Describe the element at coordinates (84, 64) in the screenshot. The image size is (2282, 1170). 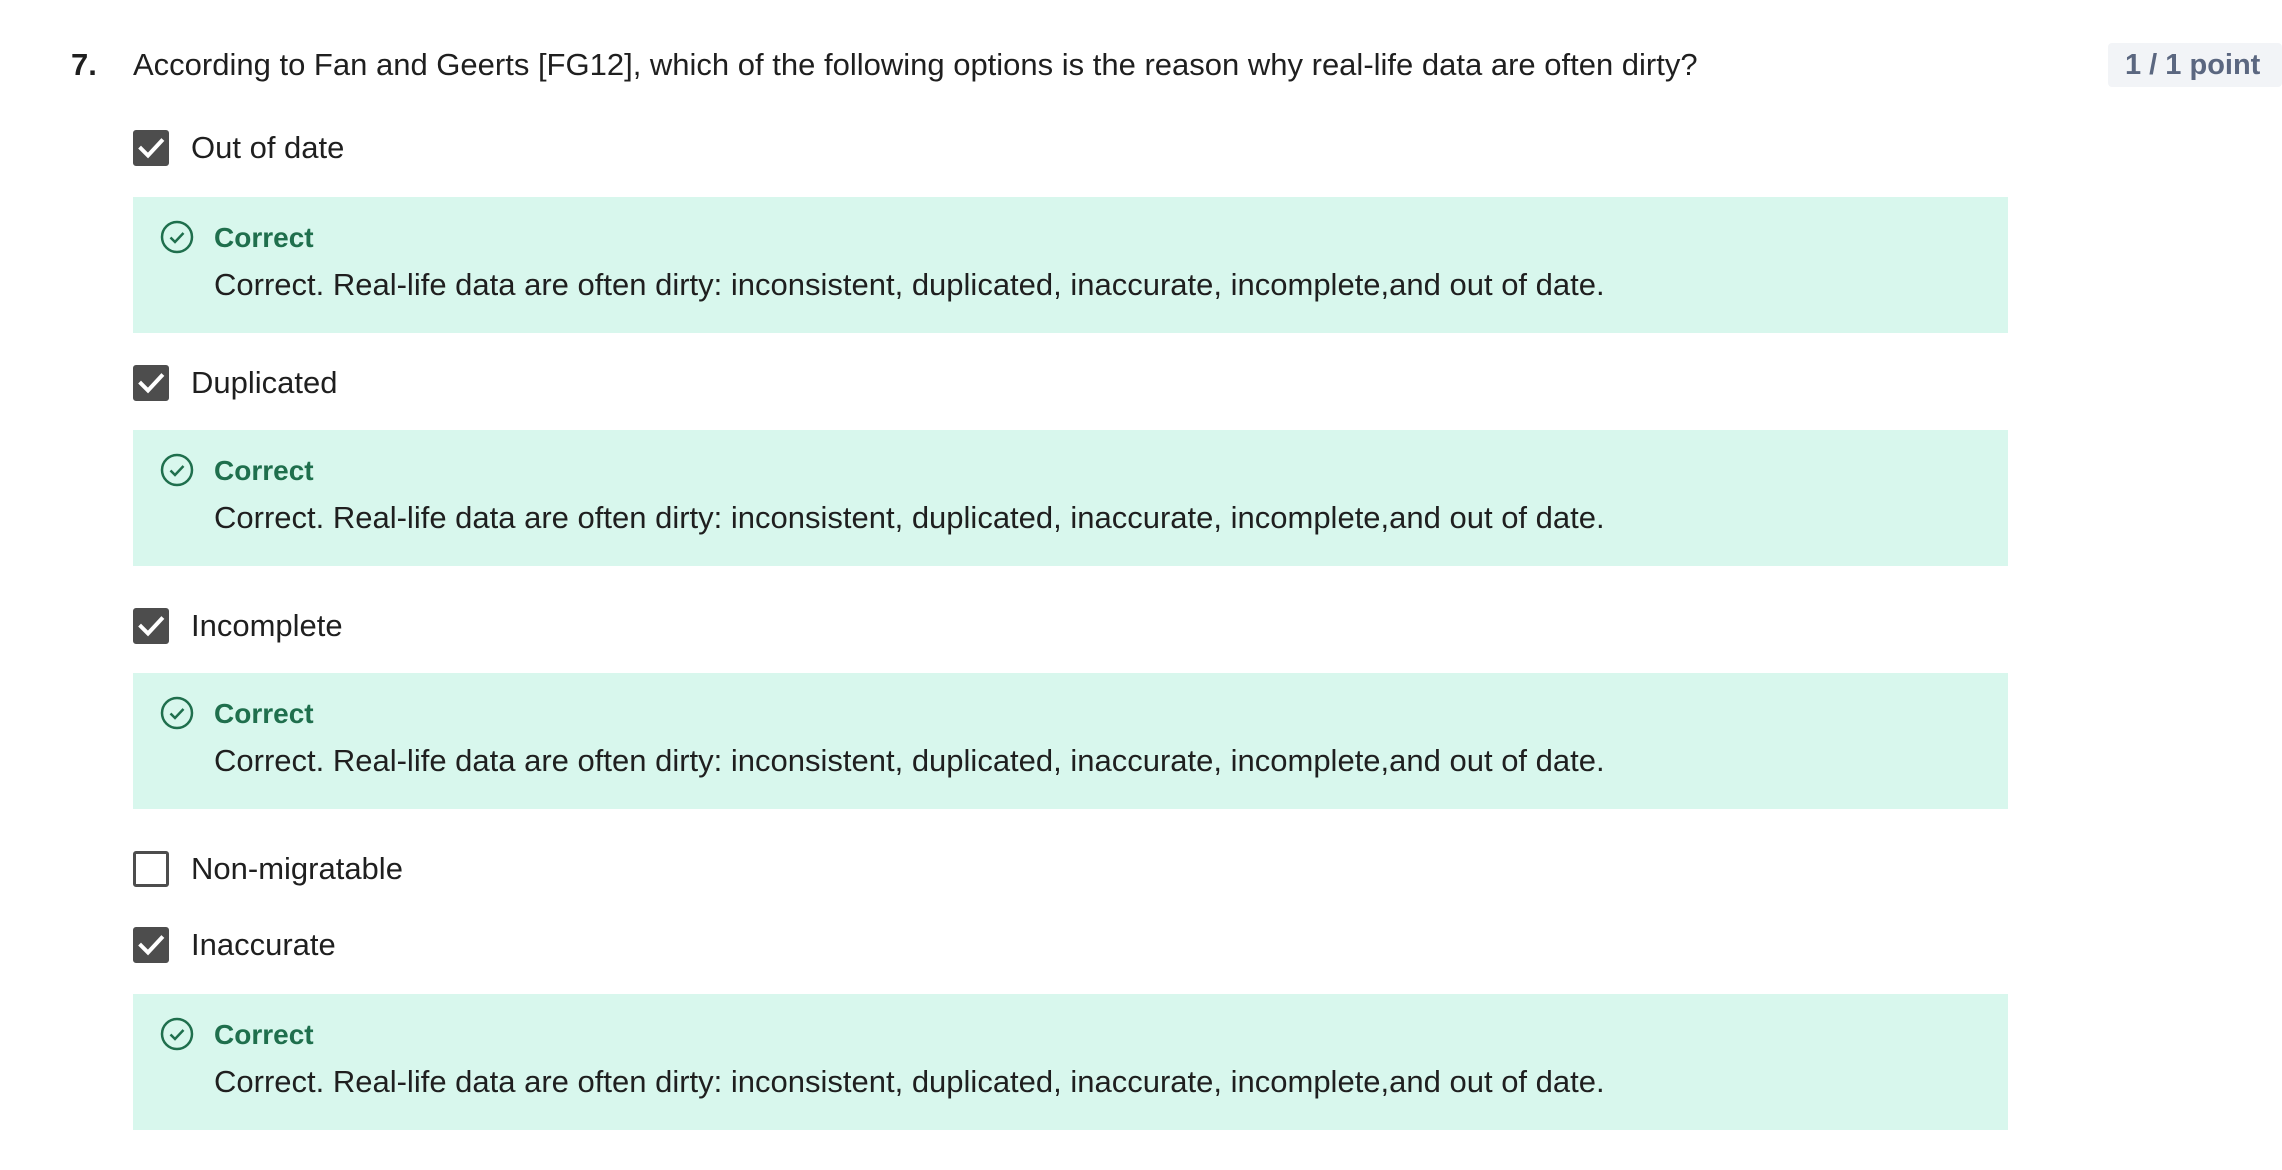
I see `question-number: 7.` at that location.